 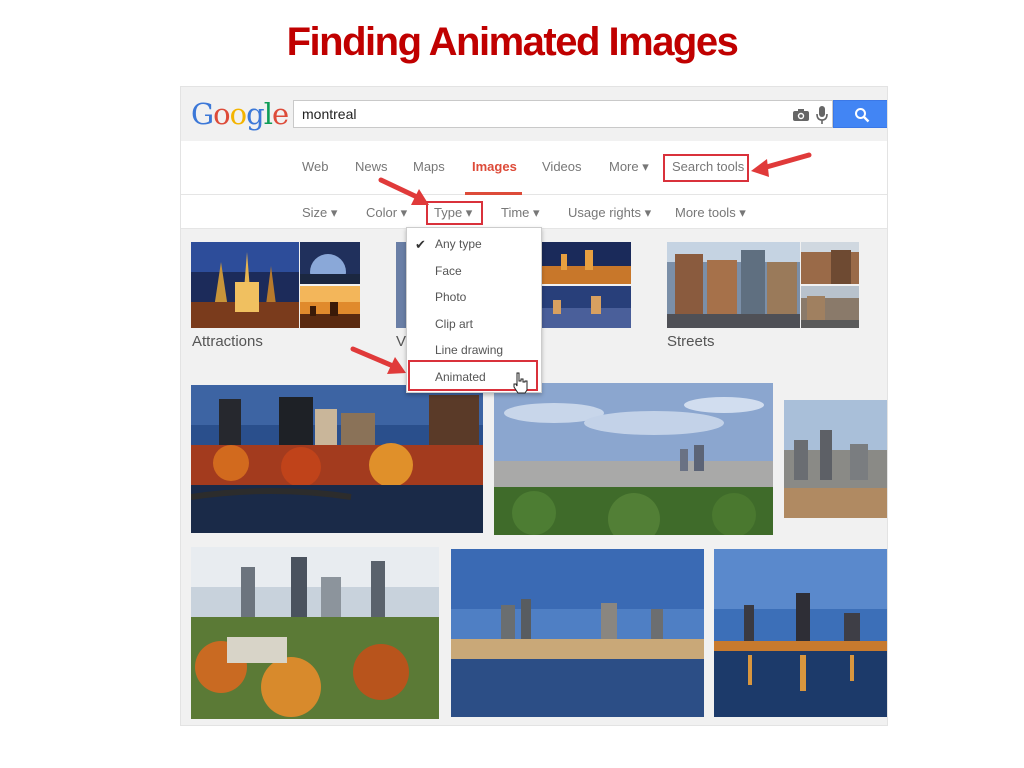 I want to click on camera-icon, so click(x=801, y=115).